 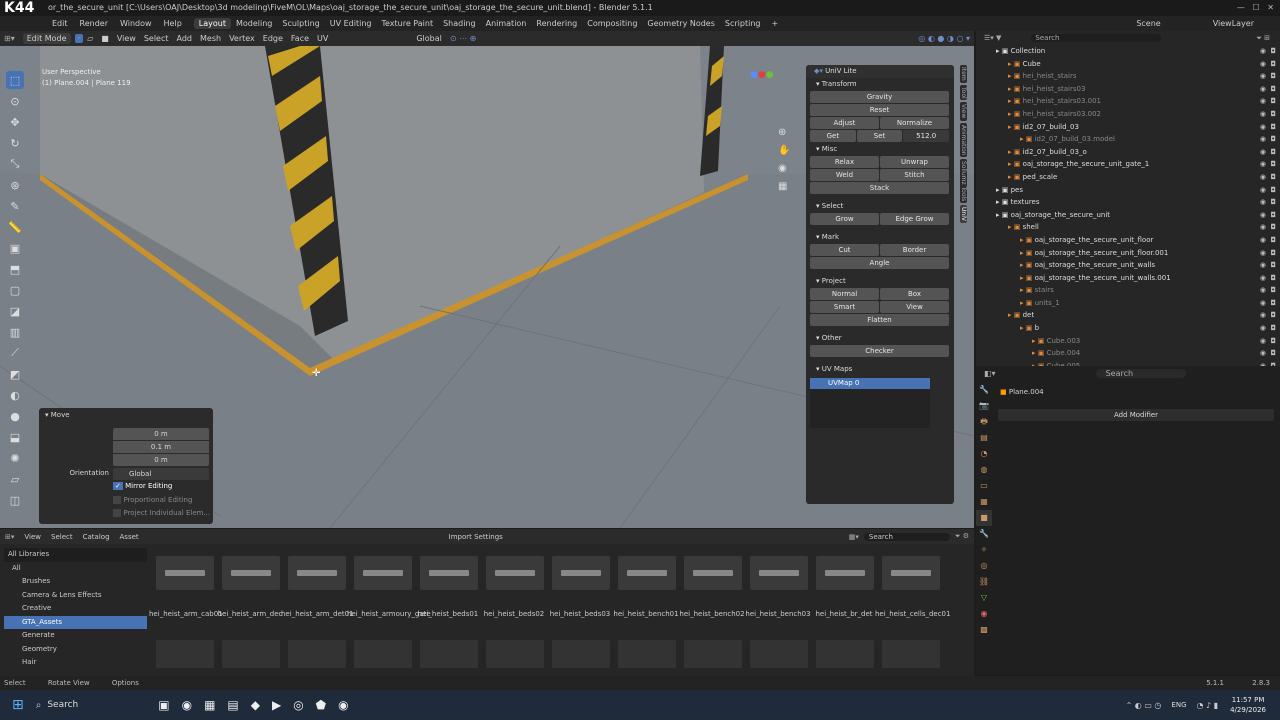 What do you see at coordinates (880, 84) in the screenshot?
I see `section-transform: ▾ Transform` at bounding box center [880, 84].